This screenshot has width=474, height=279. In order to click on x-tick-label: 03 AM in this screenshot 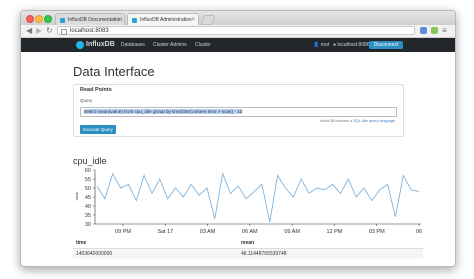, I will do `click(208, 232)`.